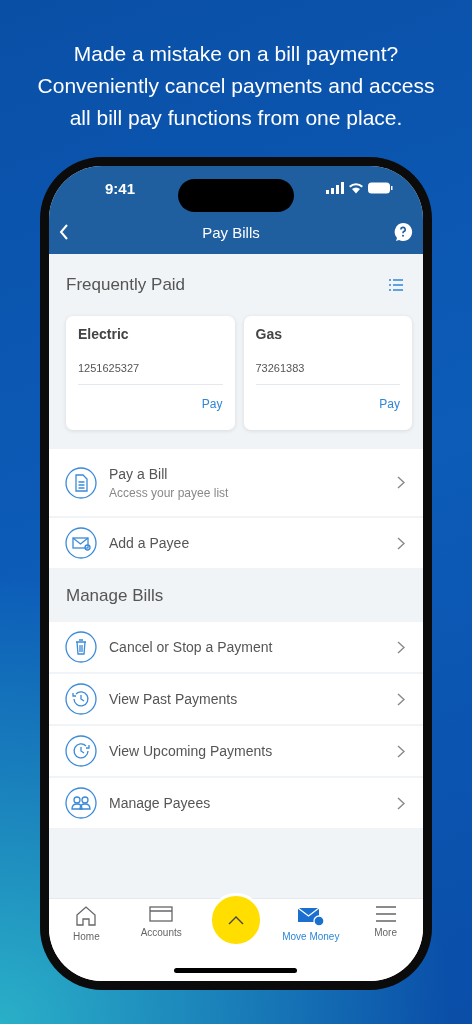 This screenshot has width=472, height=1024. I want to click on row-title: Pay a Bill, so click(139, 473).